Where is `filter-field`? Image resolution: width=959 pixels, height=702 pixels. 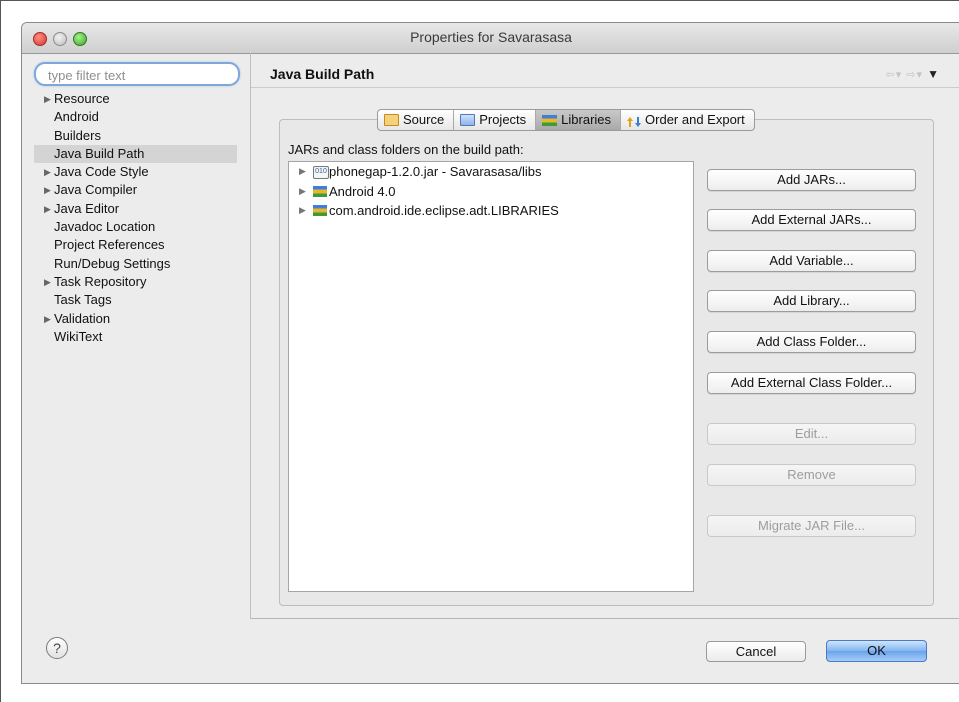
filter-field is located at coordinates (137, 74).